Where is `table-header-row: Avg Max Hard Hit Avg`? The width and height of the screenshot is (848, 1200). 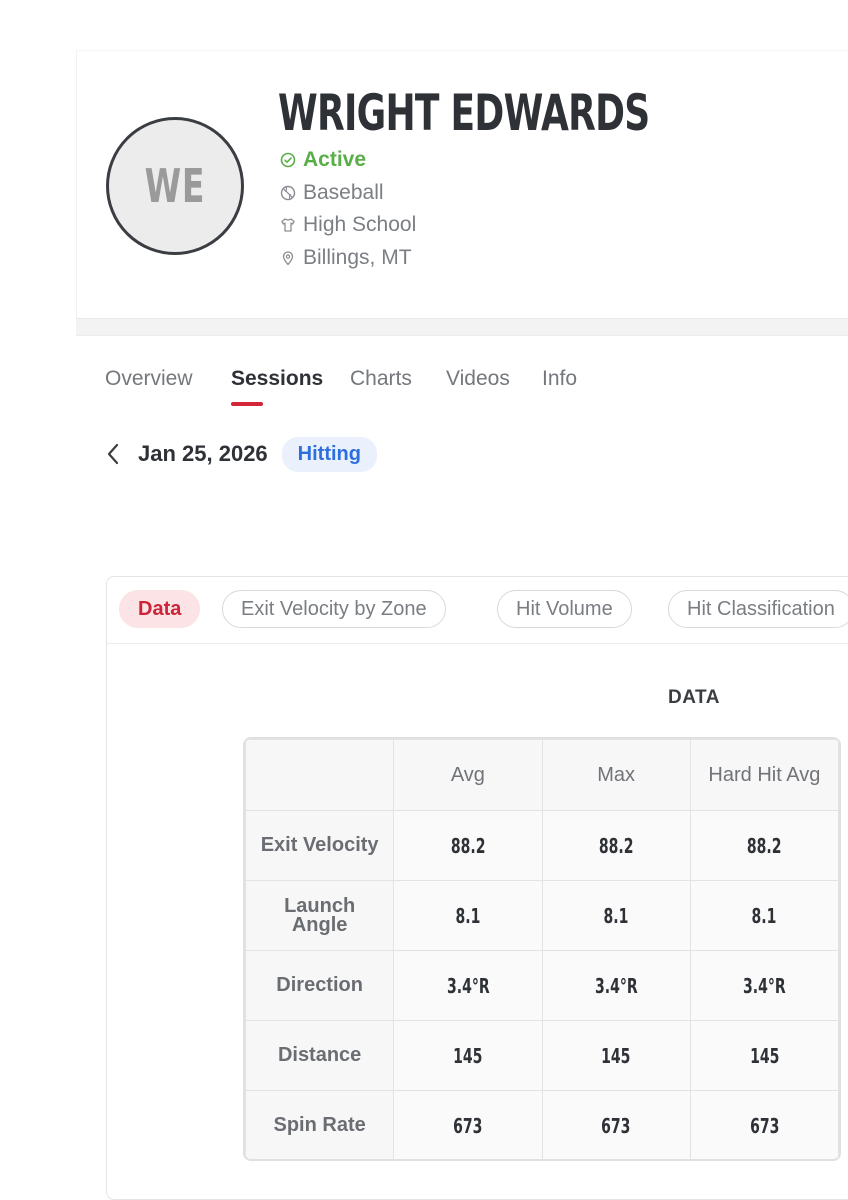
table-header-row: Avg Max Hard Hit Avg is located at coordinates (542, 775).